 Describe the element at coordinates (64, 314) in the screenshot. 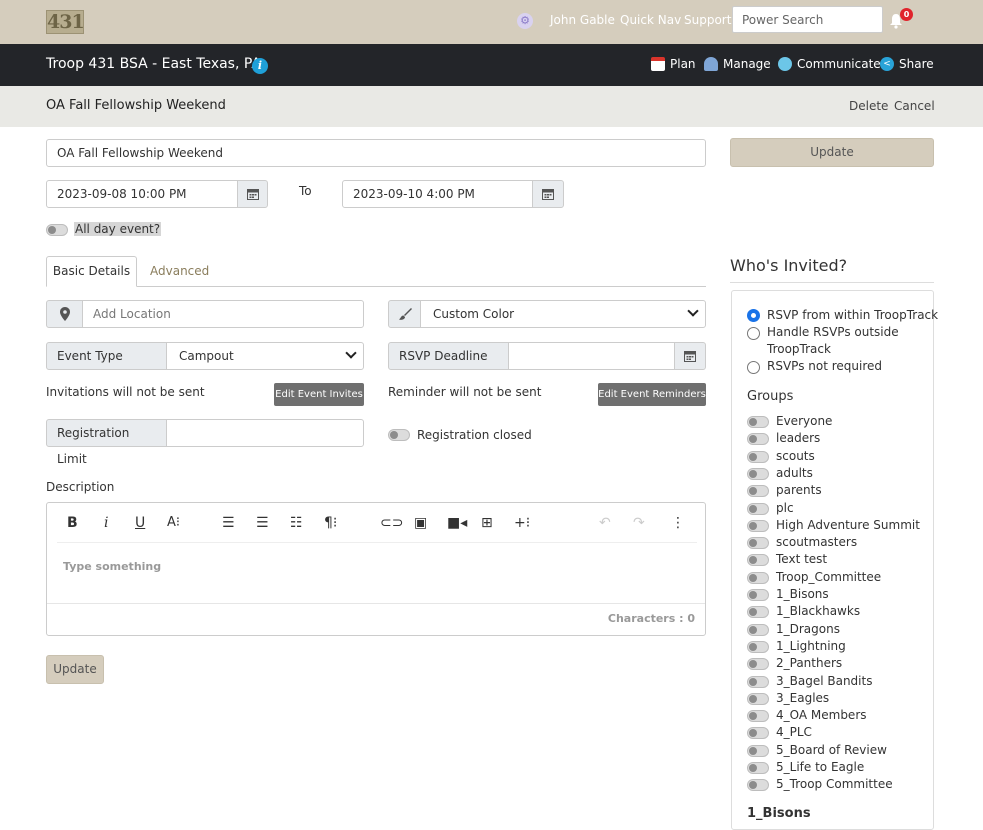

I see `map-pin-icon` at that location.